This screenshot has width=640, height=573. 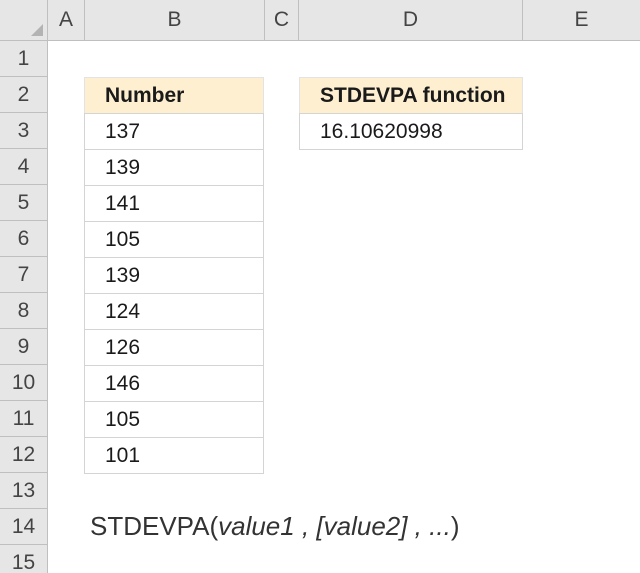 What do you see at coordinates (24, 419) in the screenshot?
I see `row-header-11: 11` at bounding box center [24, 419].